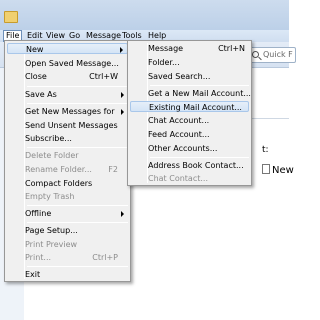 This screenshot has width=320, height=320. What do you see at coordinates (36, 76) in the screenshot?
I see `file-menu-close-label: Close` at bounding box center [36, 76].